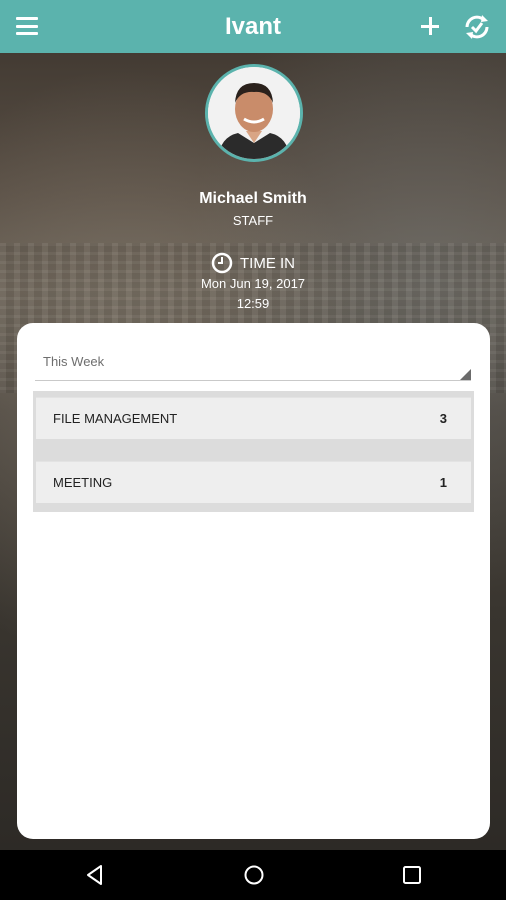 This screenshot has width=506, height=900. I want to click on period-dropdown: This Week, so click(253, 367).